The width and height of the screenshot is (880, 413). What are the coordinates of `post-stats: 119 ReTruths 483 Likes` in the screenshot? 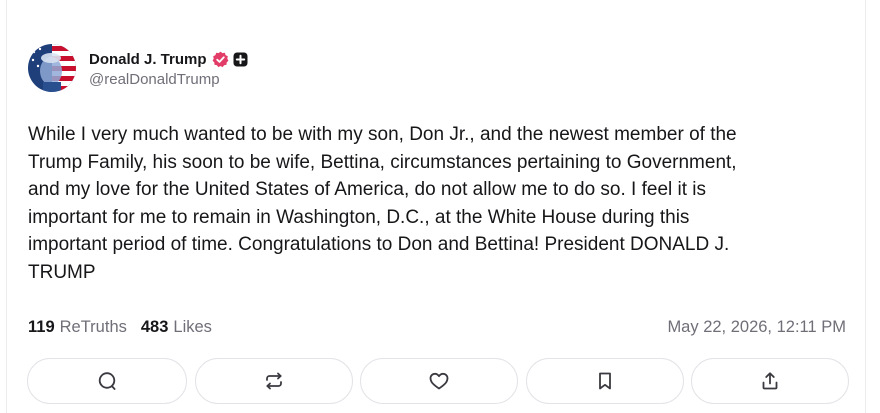 It's located at (120, 327).